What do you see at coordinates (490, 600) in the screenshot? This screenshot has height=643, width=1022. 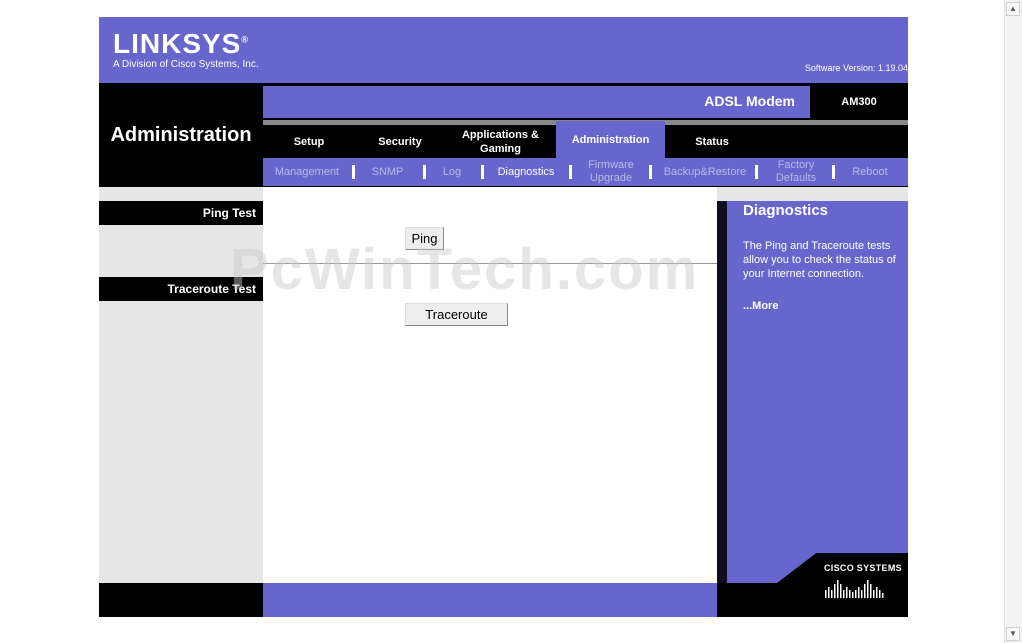 I see `footer-middle` at bounding box center [490, 600].